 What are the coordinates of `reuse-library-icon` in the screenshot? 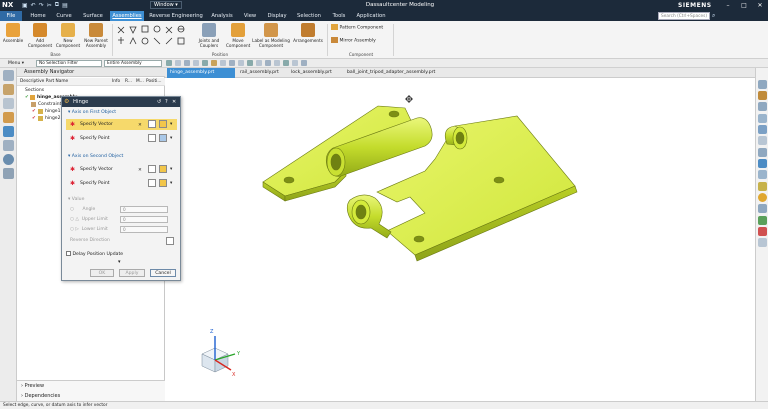 It's located at (8, 131).